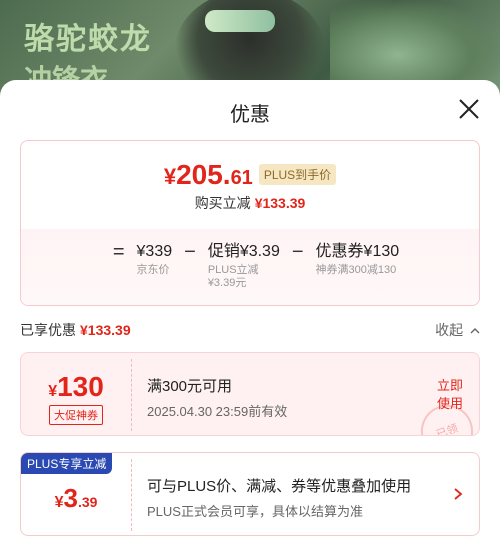 The height and width of the screenshot is (556, 500). I want to click on coupon-left: ¥130 大促神券, so click(76, 394).